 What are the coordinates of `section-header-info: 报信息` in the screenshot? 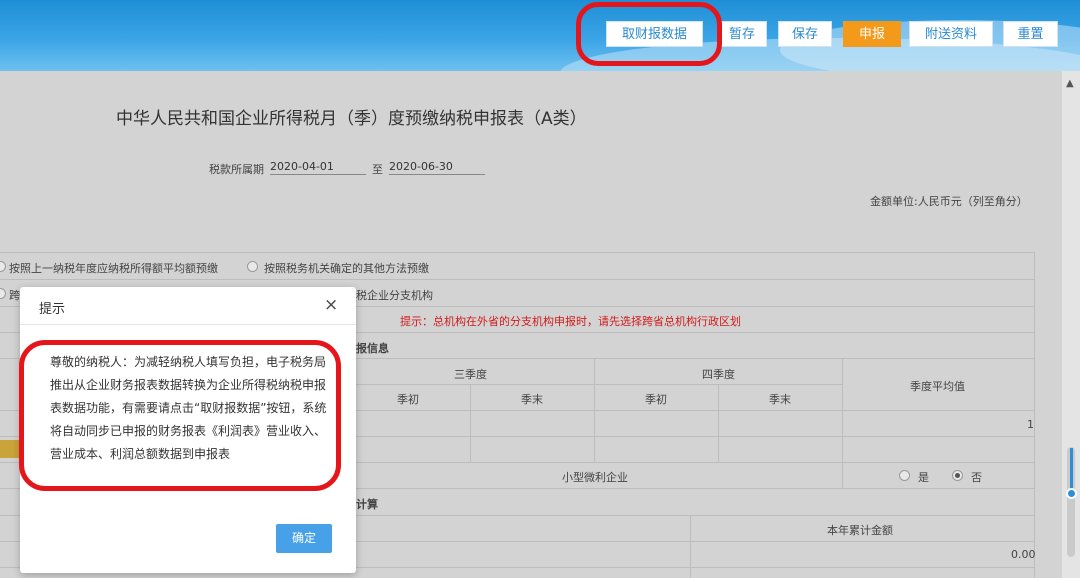 It's located at (372, 348).